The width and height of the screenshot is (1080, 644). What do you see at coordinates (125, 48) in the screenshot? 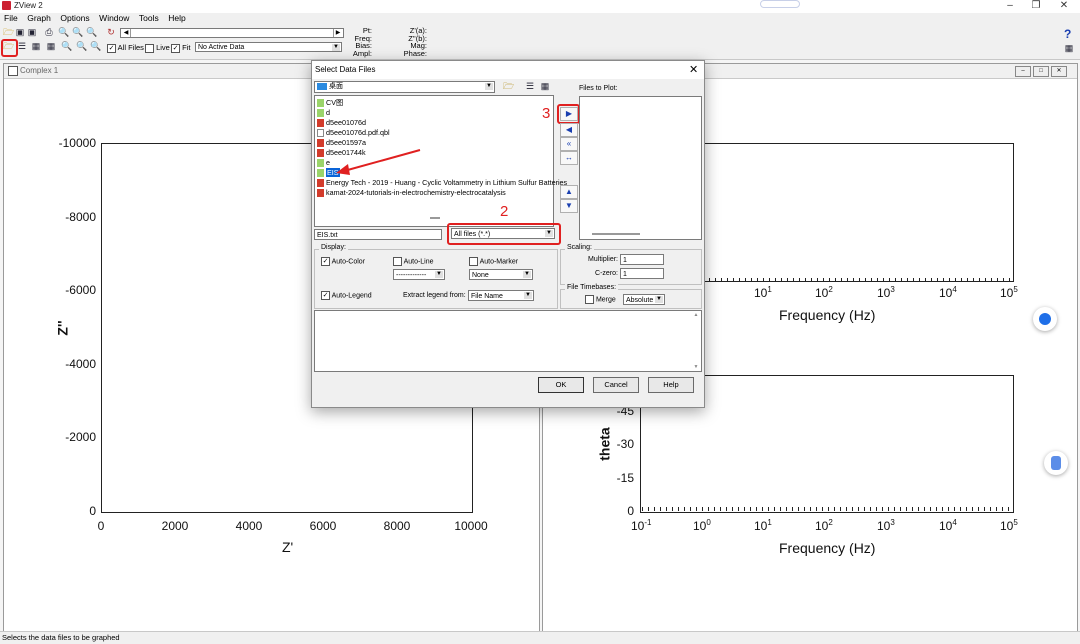
I see `all-files-option: ✓ All Files` at bounding box center [125, 48].